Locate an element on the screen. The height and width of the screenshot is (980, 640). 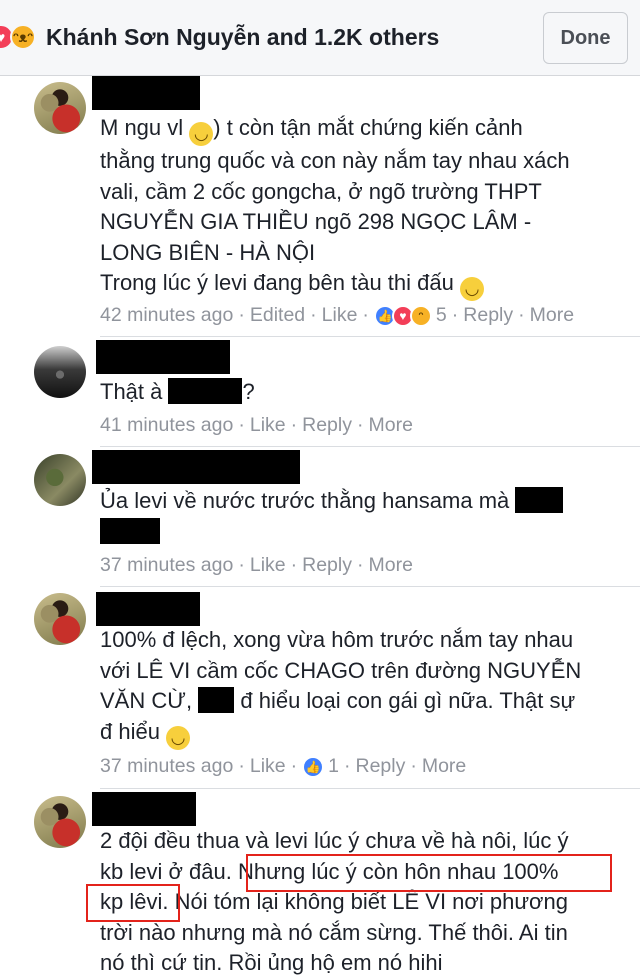
comment-text: Ủa levi về nước trước thằng hansama mà is located at coordinates (365, 516).